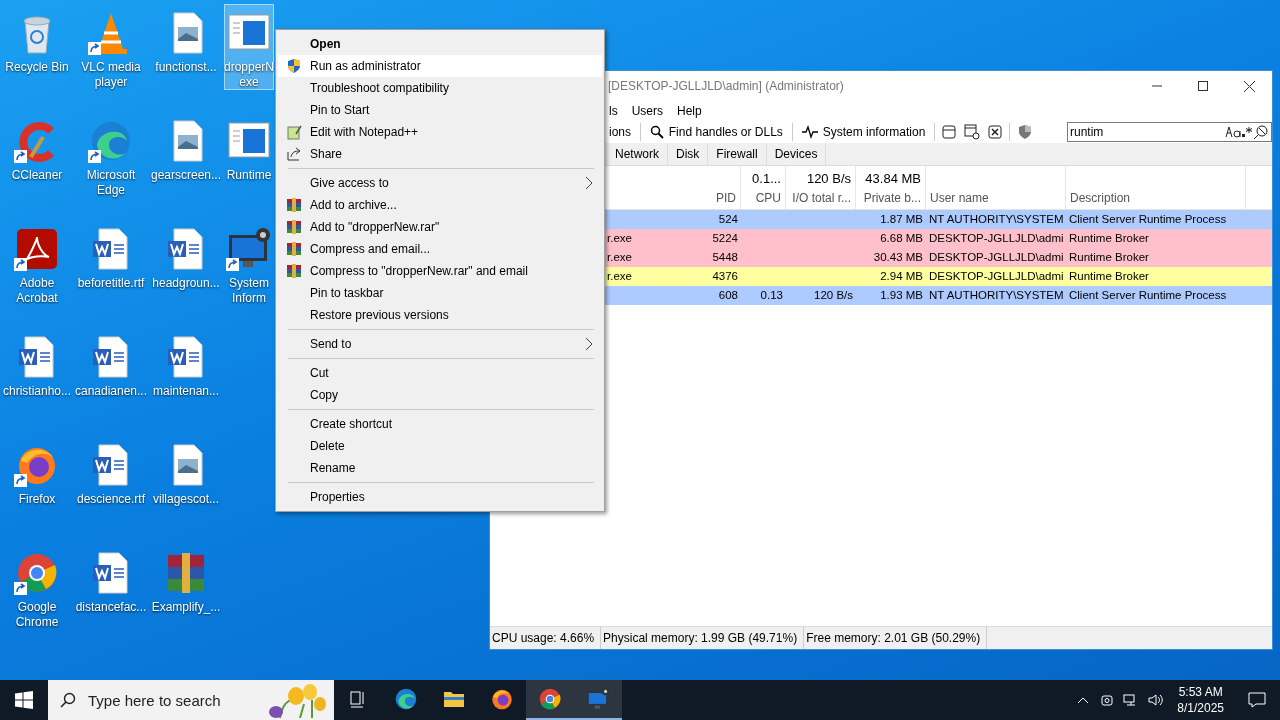 The image size is (1280, 720). I want to click on desktop-icon: beforetitle.rtf, so click(111, 263).